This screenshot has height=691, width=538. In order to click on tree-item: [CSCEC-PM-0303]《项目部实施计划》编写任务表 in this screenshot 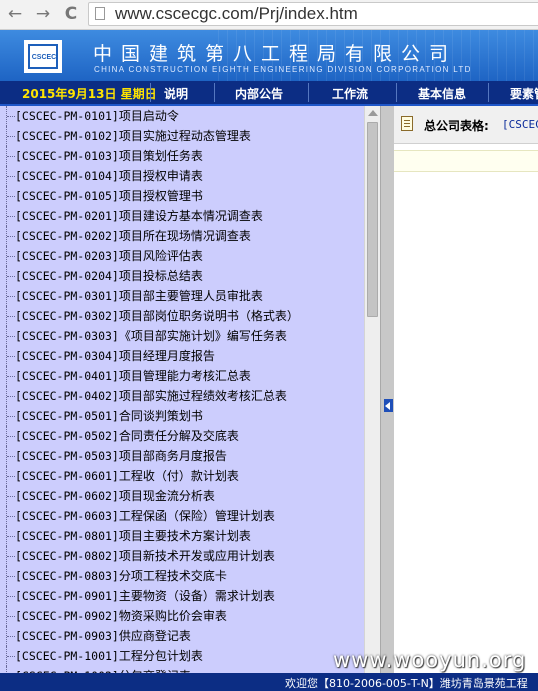, I will do `click(182, 336)`.